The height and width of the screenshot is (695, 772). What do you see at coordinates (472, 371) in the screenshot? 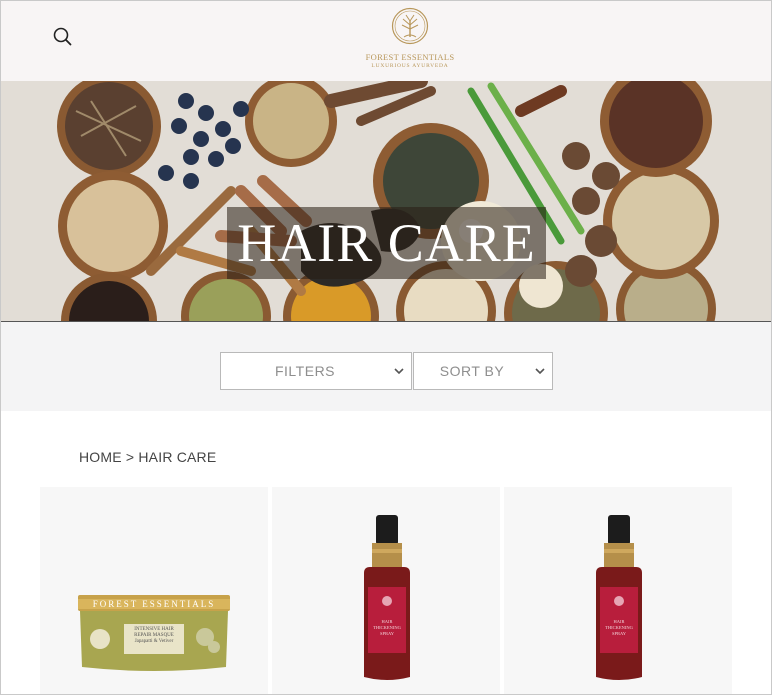
I see `sort-by-label: SORT BY` at bounding box center [472, 371].